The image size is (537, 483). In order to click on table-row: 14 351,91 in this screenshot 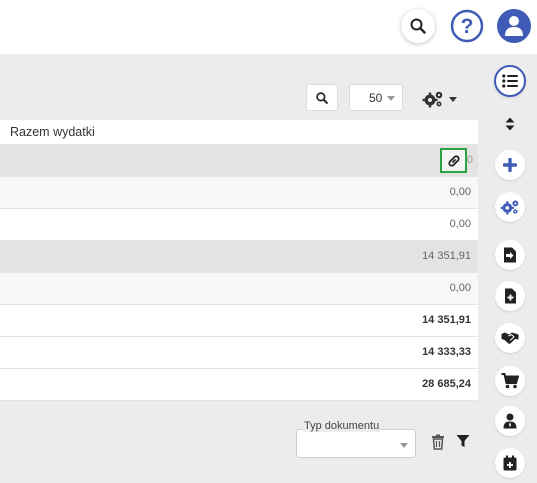, I will do `click(239, 257)`.